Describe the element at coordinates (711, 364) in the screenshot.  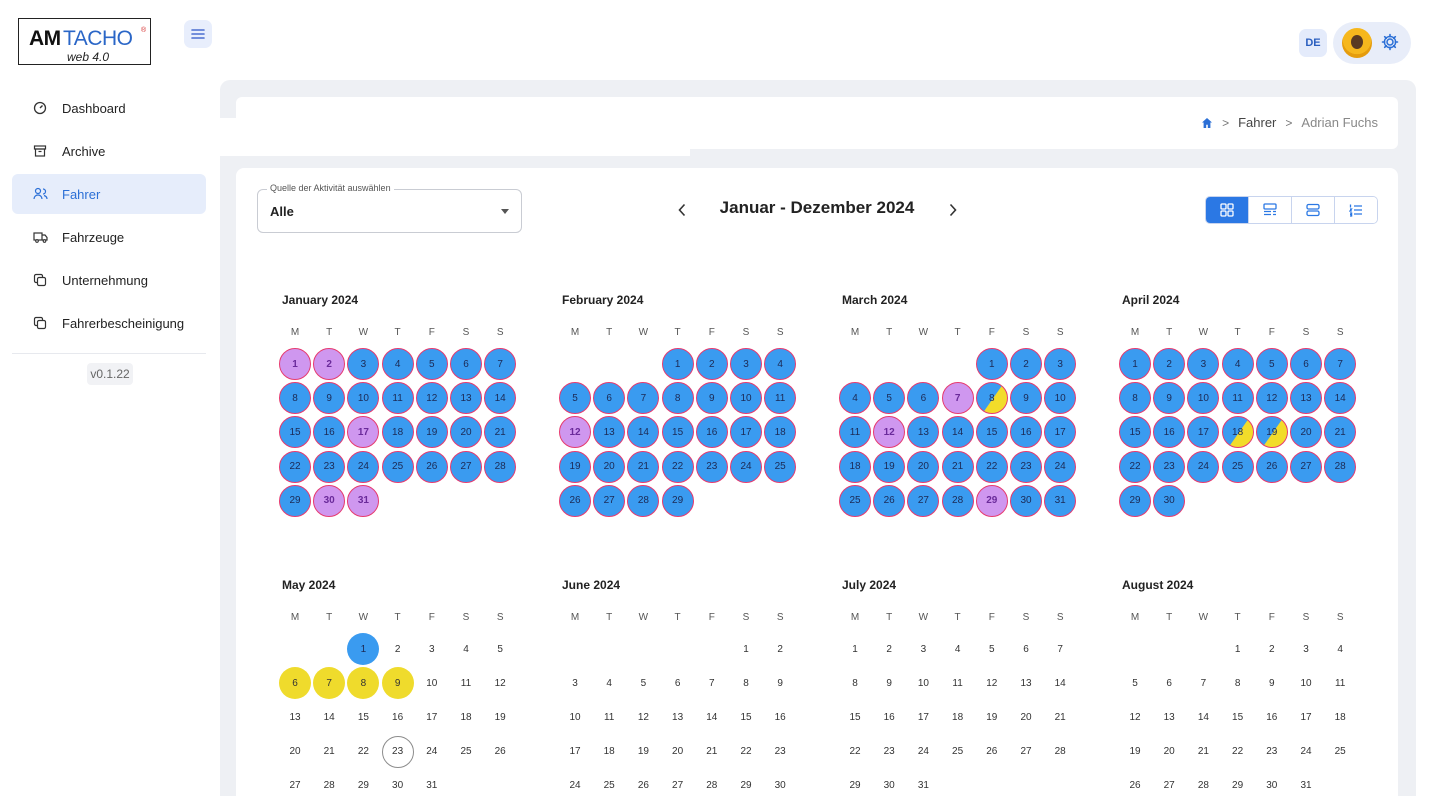
I see `calendar-day: 2` at that location.